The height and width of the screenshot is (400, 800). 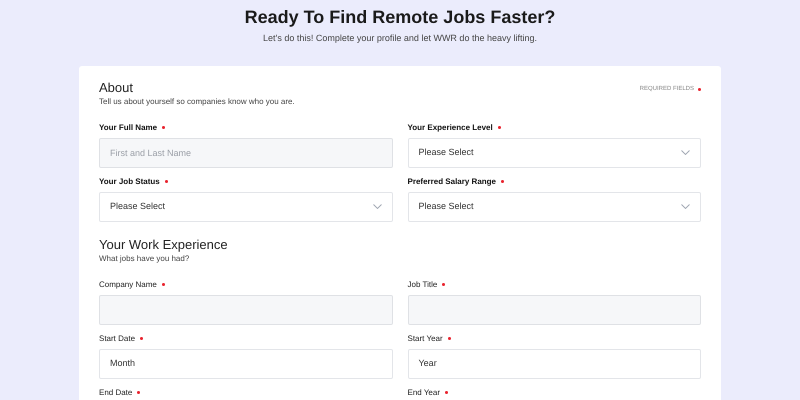 I want to click on field-label: Start Year, so click(x=425, y=338).